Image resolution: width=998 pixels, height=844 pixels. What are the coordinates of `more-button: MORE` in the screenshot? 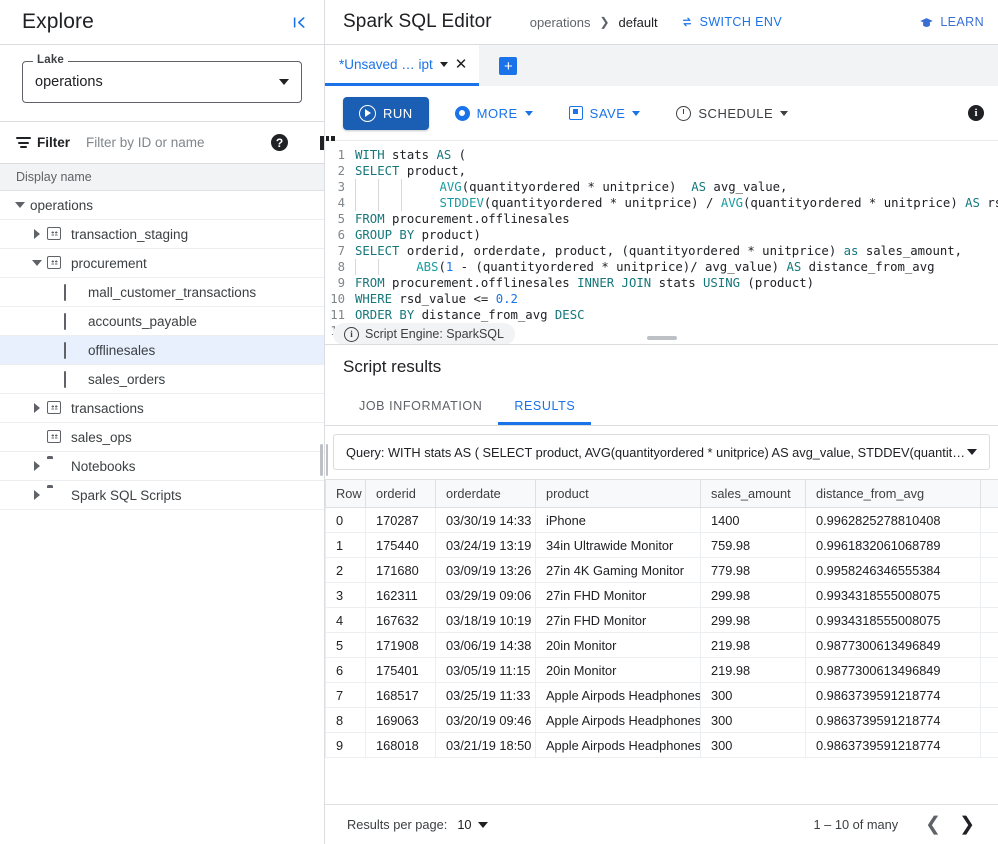 It's located at (494, 113).